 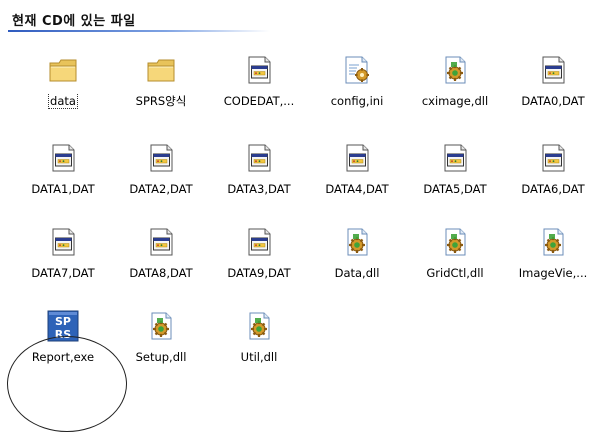 I want to click on file-item: SPRS양식, so click(x=161, y=91).